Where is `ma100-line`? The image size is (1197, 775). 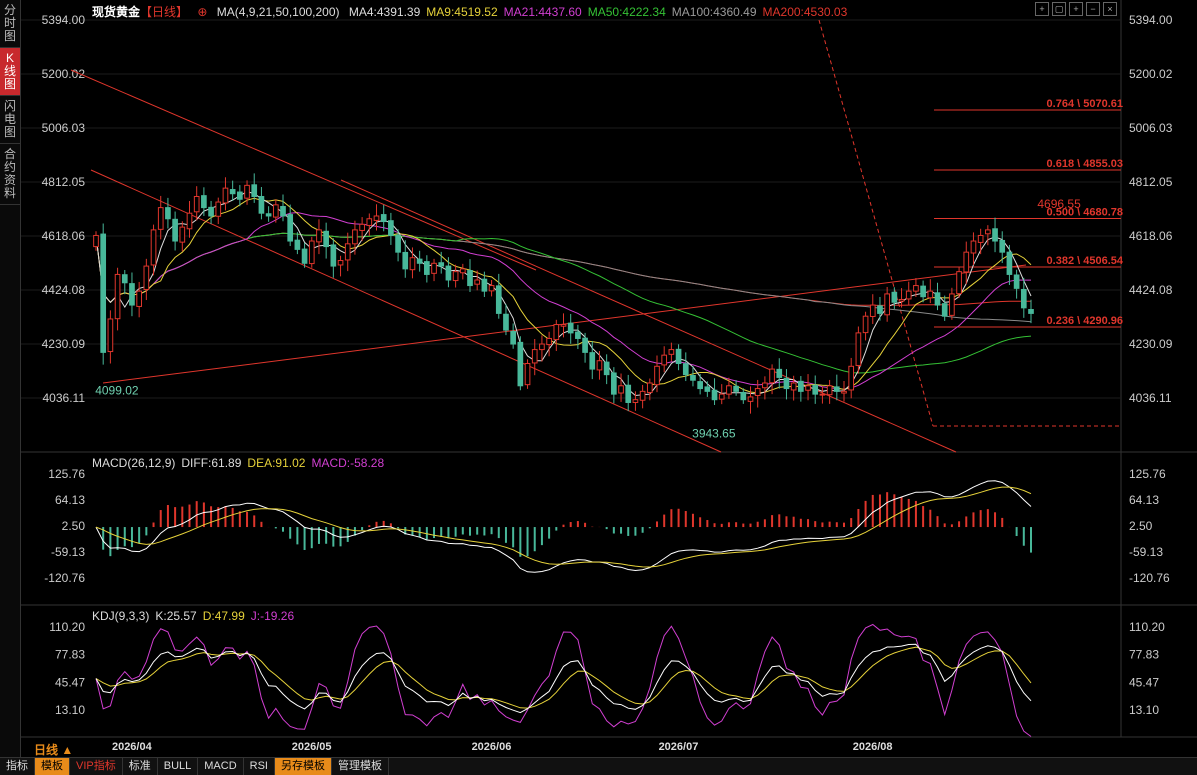
ma100-line is located at coordinates (563, 277).